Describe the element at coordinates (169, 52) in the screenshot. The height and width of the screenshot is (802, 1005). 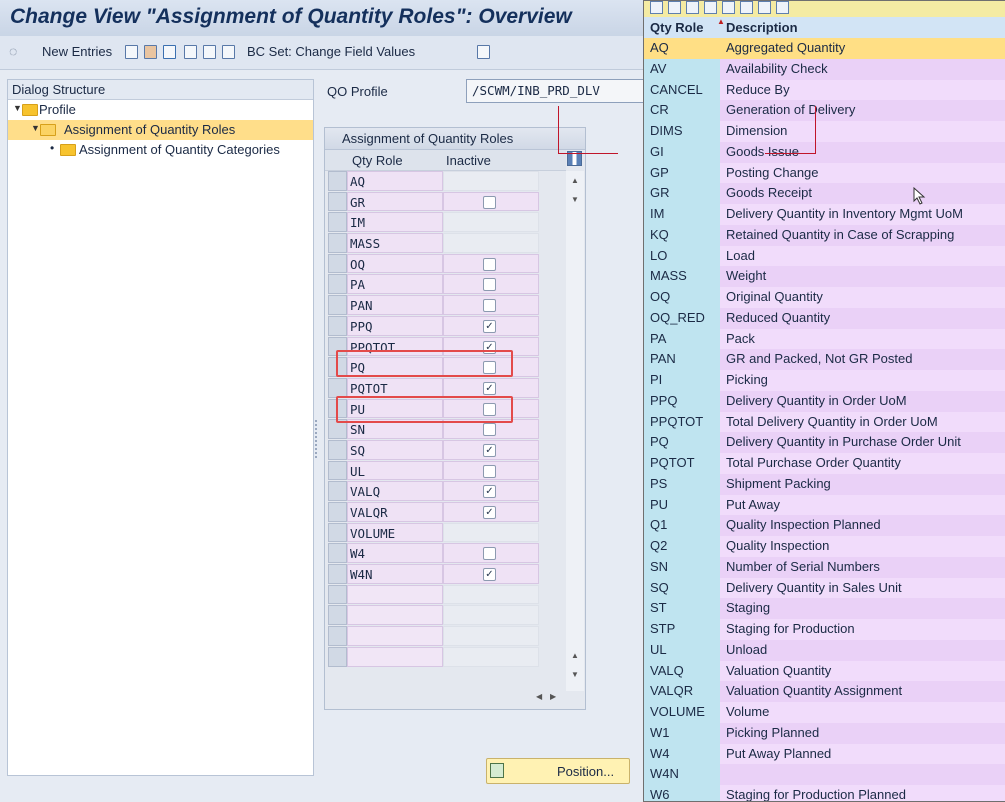
I see `undo-icon` at that location.